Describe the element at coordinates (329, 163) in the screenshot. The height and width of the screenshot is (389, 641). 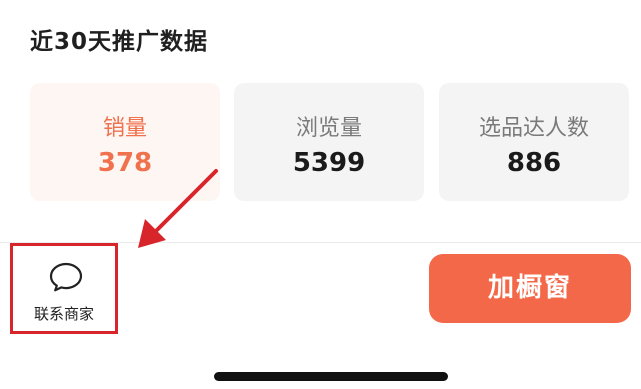
I see `stat-value: 5399` at that location.